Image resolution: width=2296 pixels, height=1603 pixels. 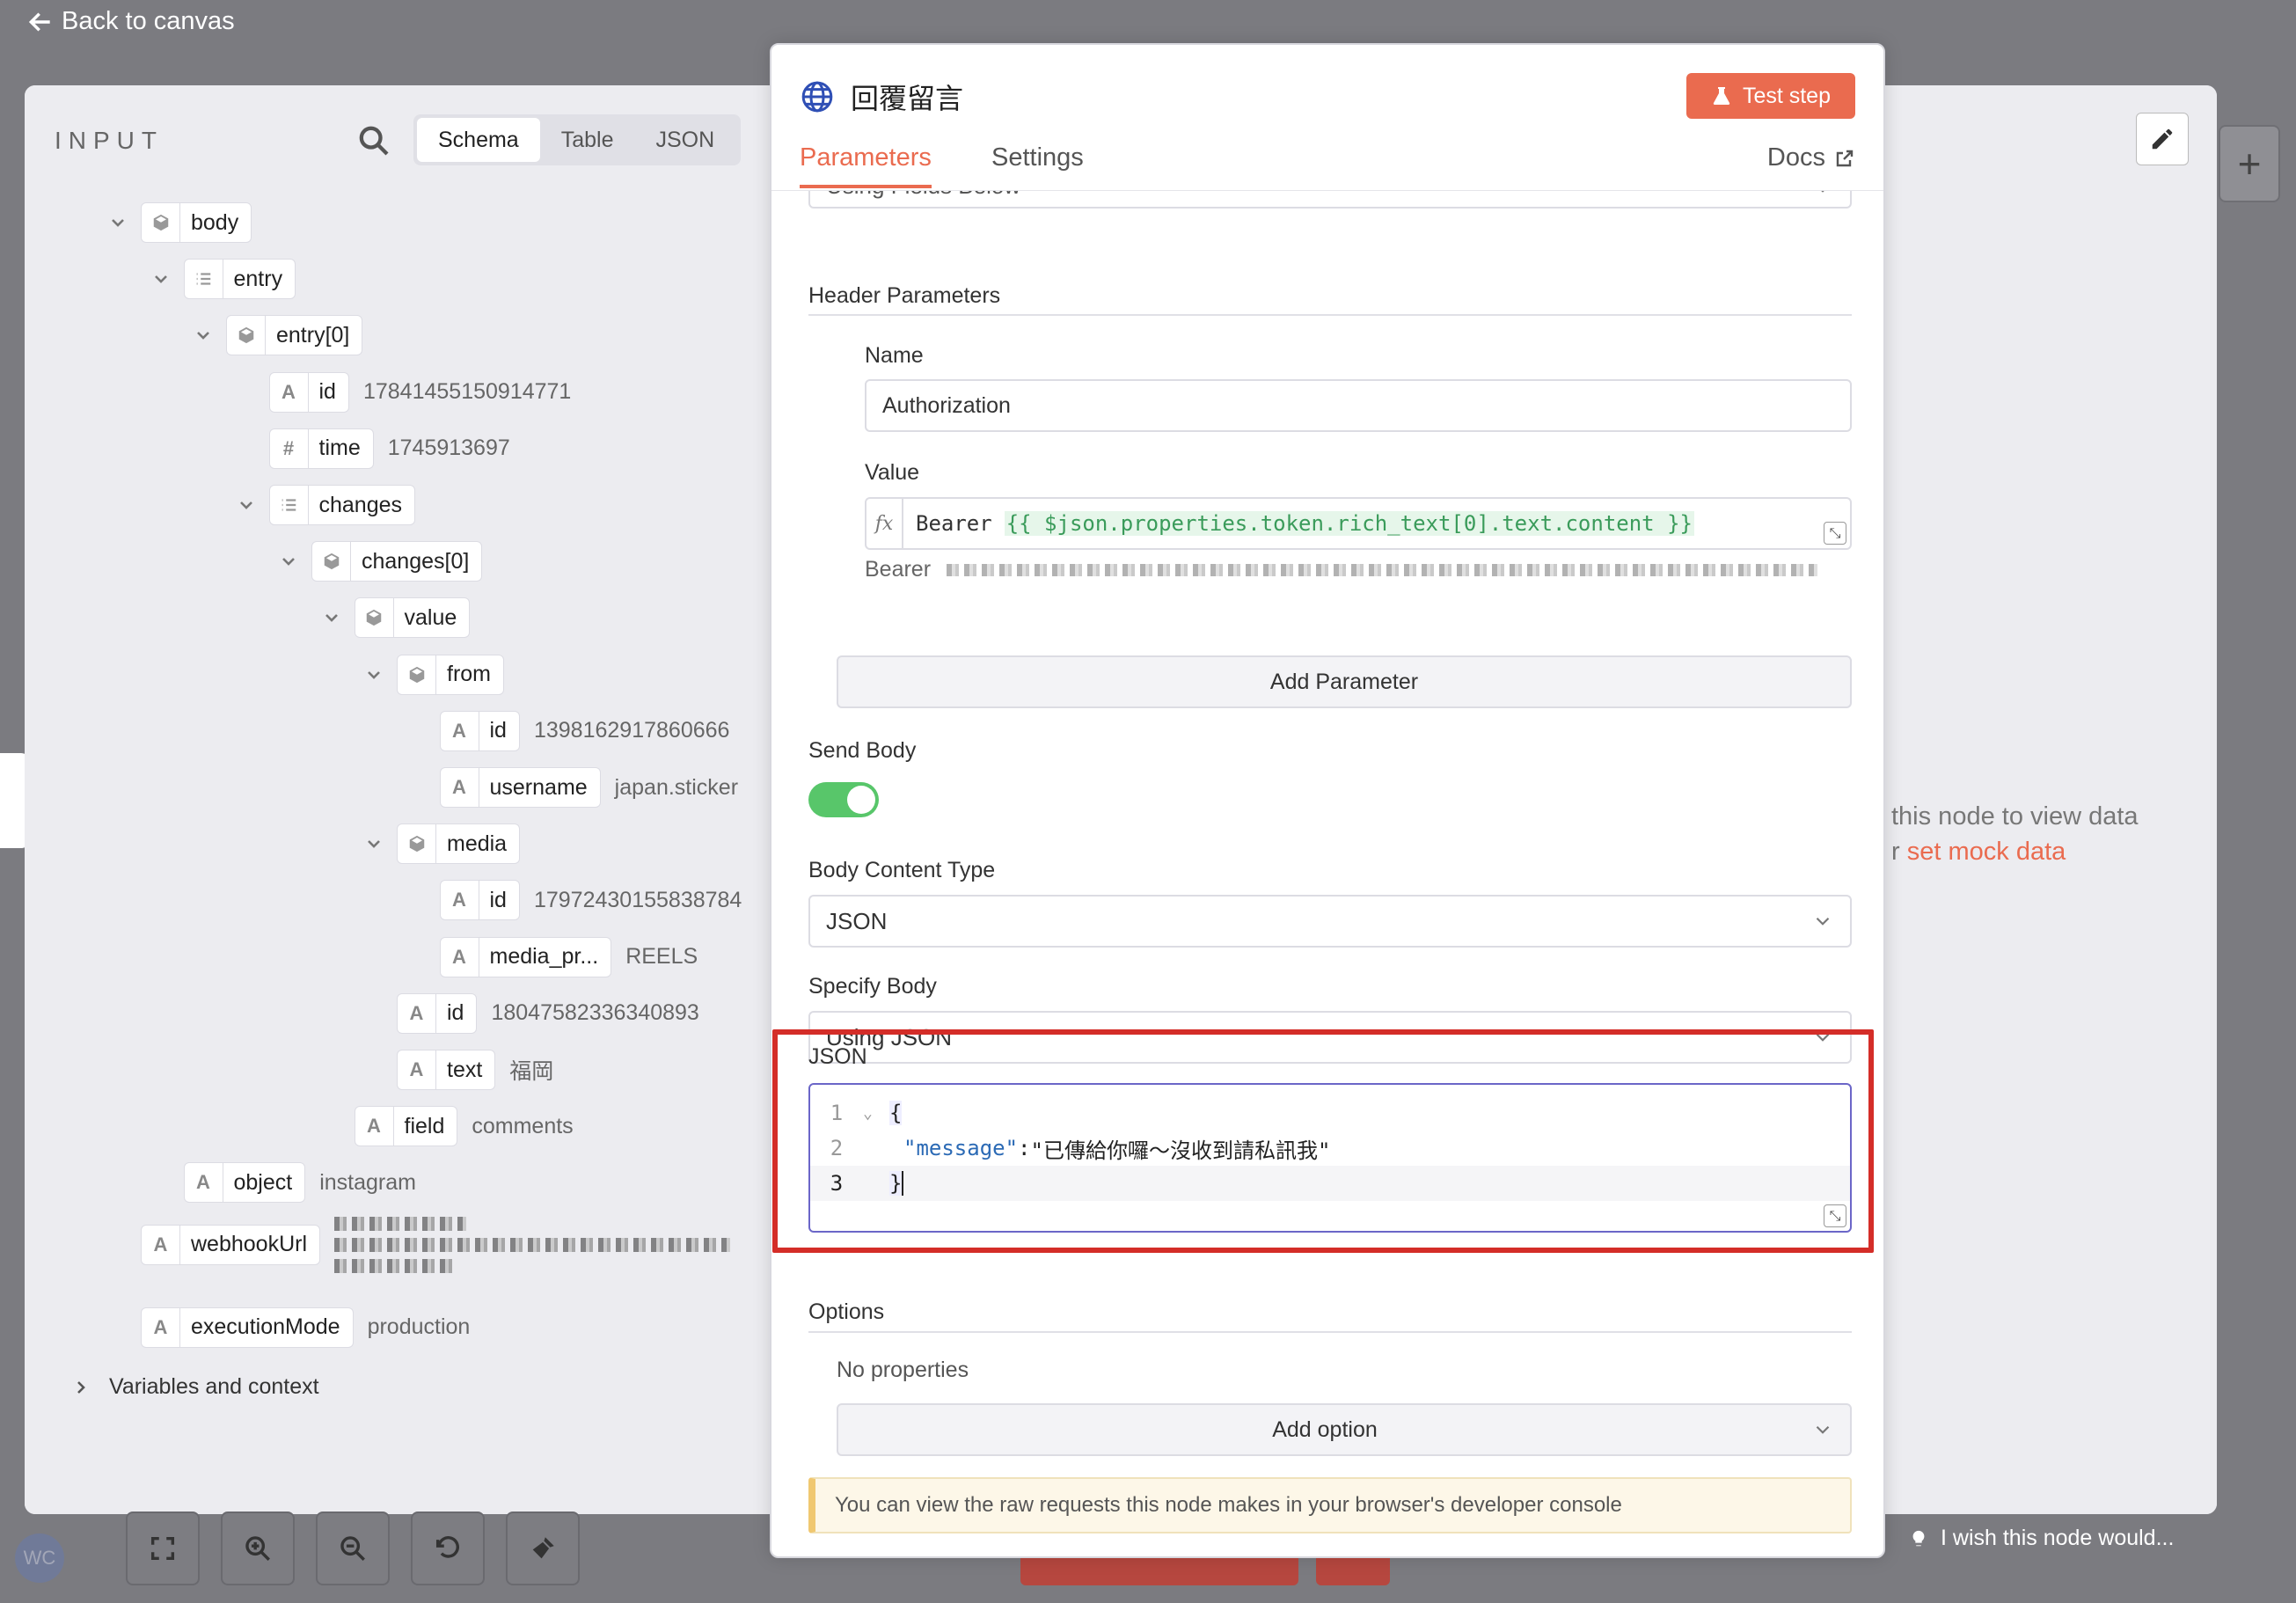 I want to click on schema-row-changes: changes, so click(x=326, y=505).